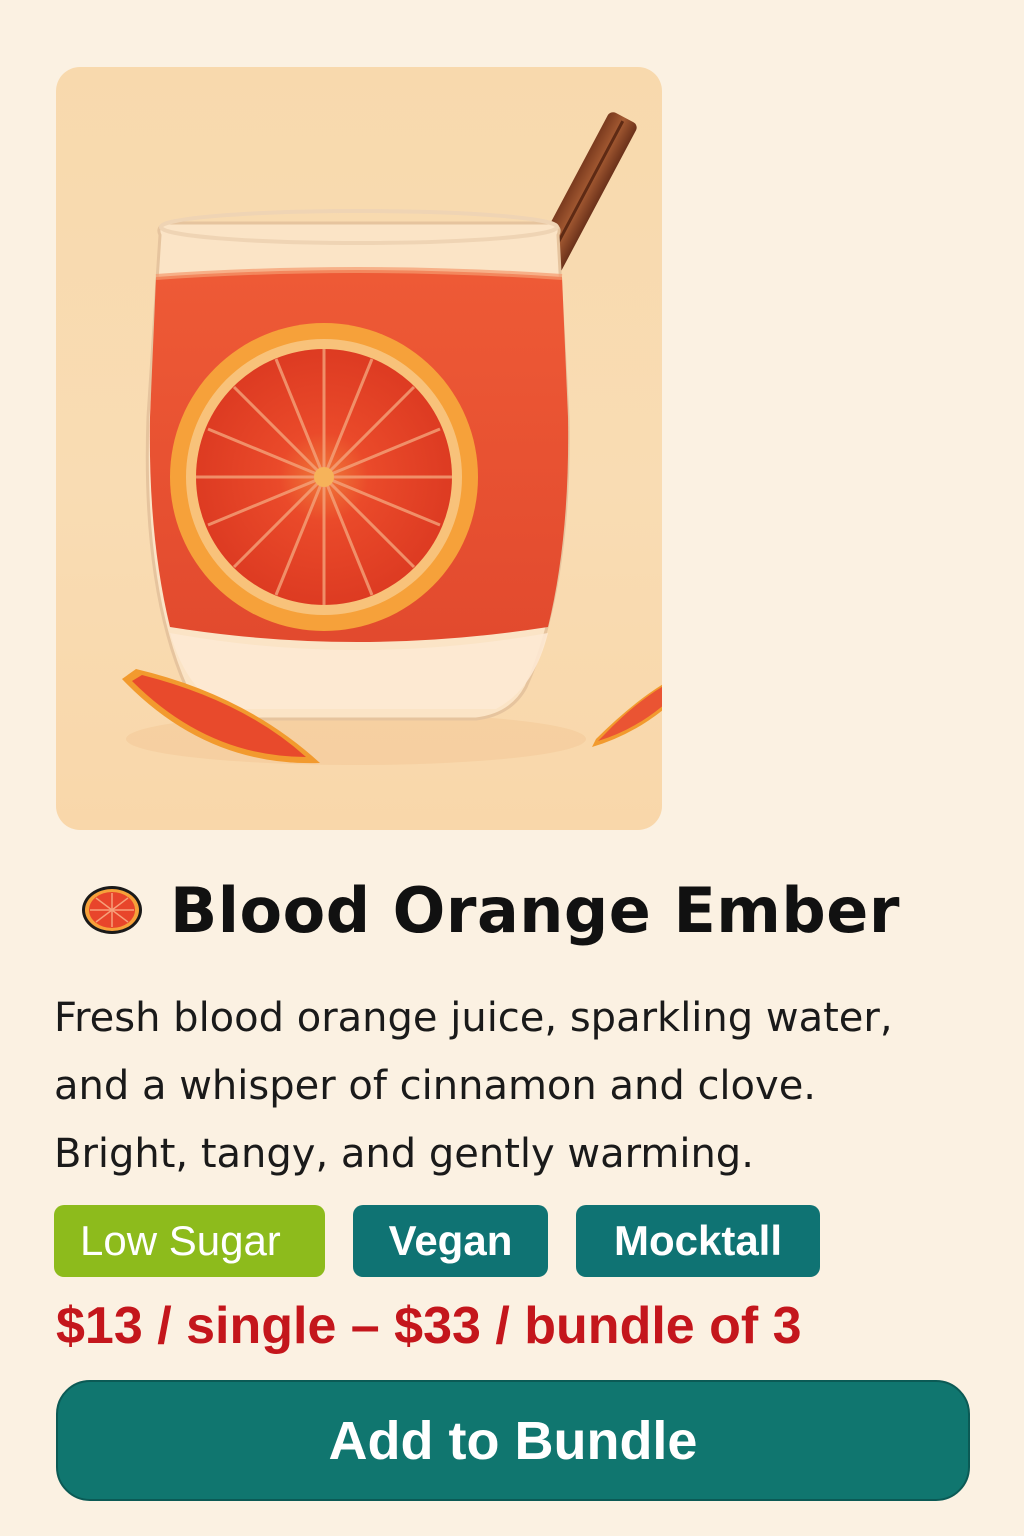 The height and width of the screenshot is (1536, 1024). I want to click on blood-orange-slice-icon, so click(112, 910).